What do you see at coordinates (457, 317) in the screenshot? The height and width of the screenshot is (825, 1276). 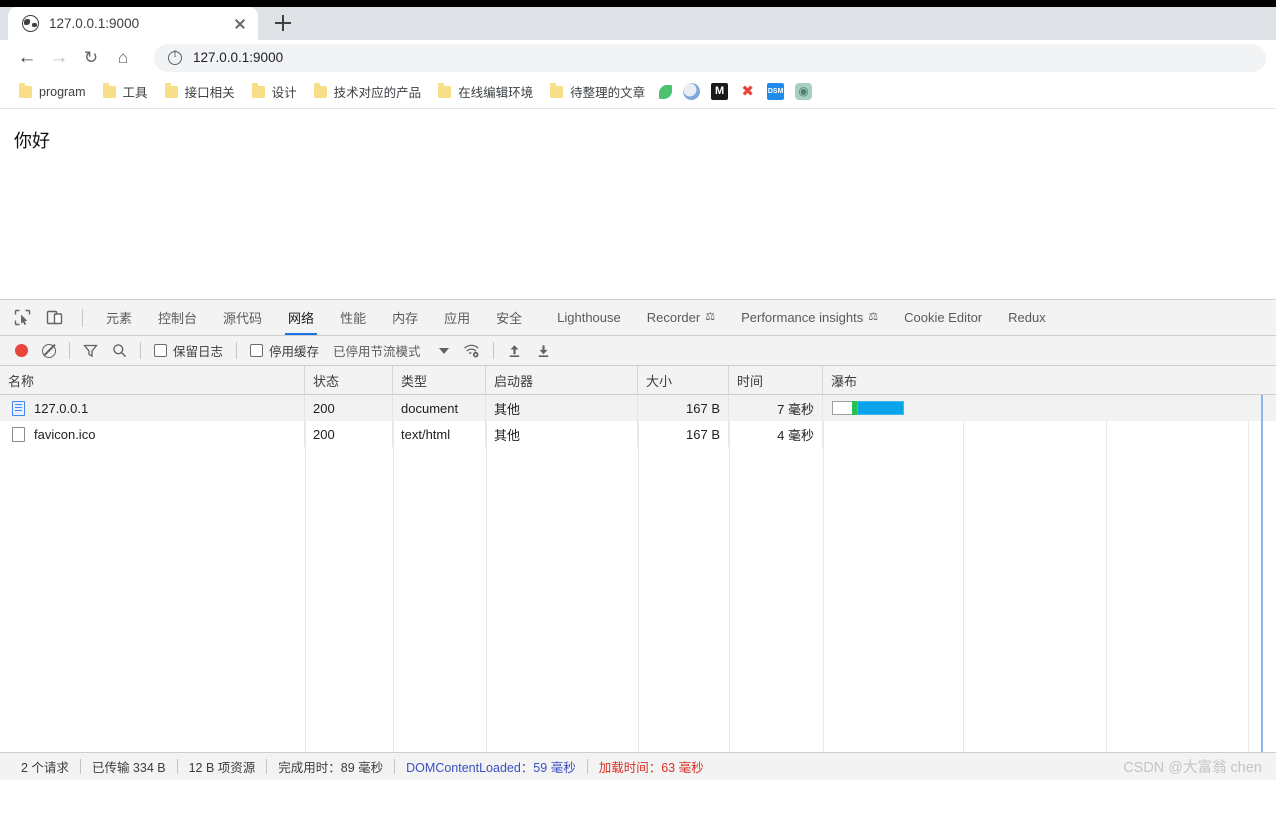 I see `tab-application: 应用` at bounding box center [457, 317].